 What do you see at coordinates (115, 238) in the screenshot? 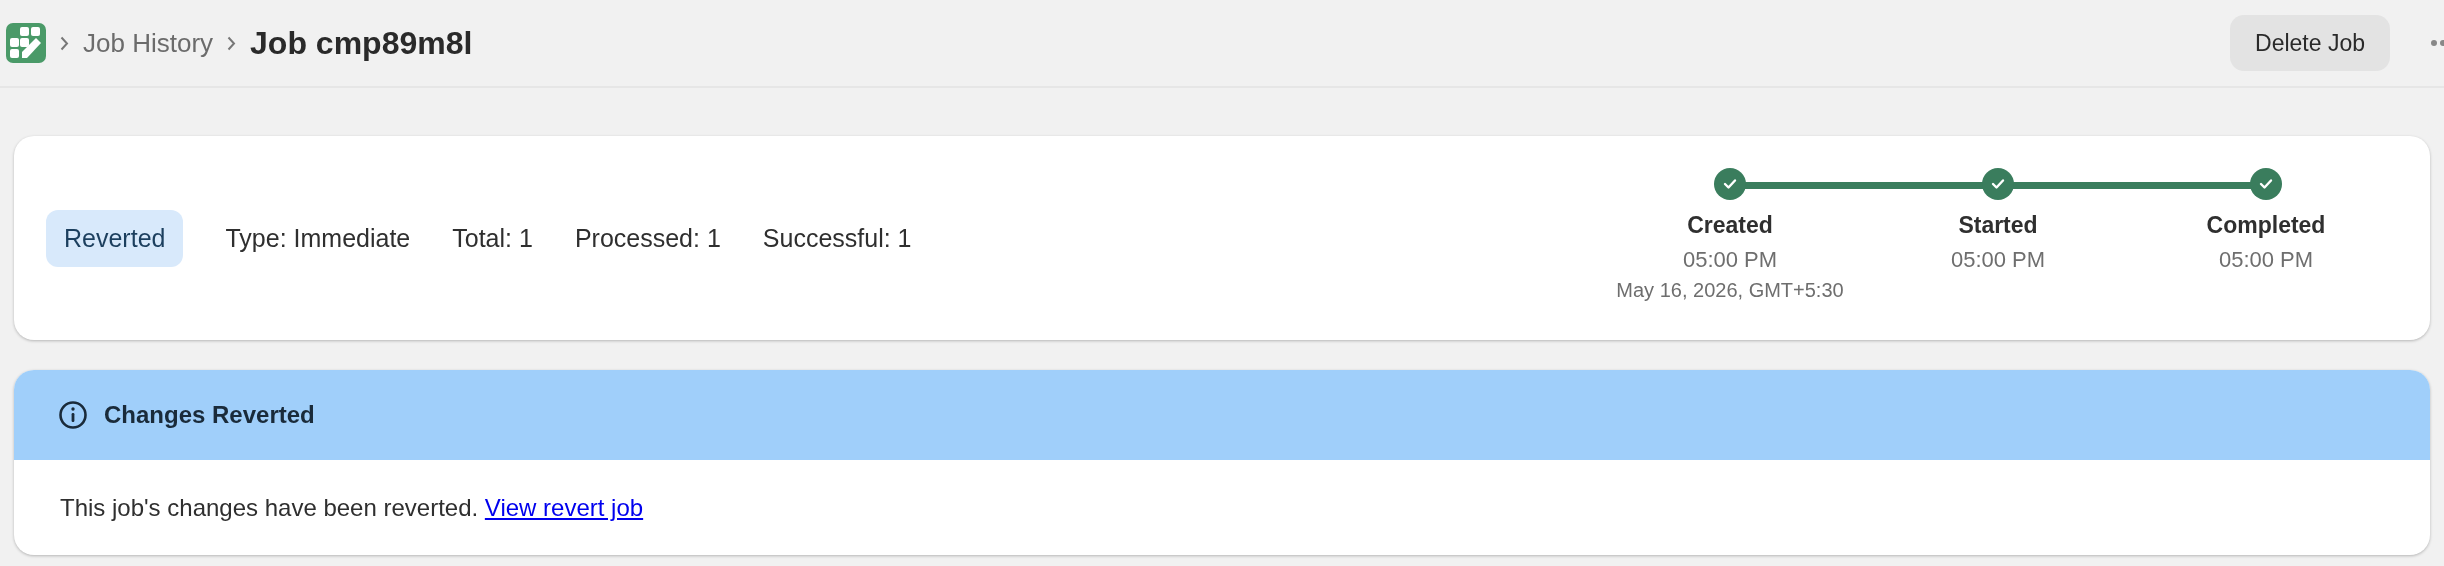
I see `status-badge: Reverted` at bounding box center [115, 238].